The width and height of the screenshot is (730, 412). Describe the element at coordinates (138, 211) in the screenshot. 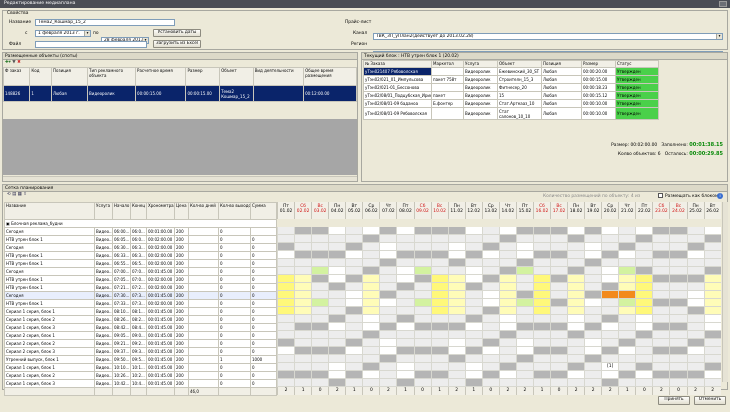

I see `column-header: Конец` at that location.